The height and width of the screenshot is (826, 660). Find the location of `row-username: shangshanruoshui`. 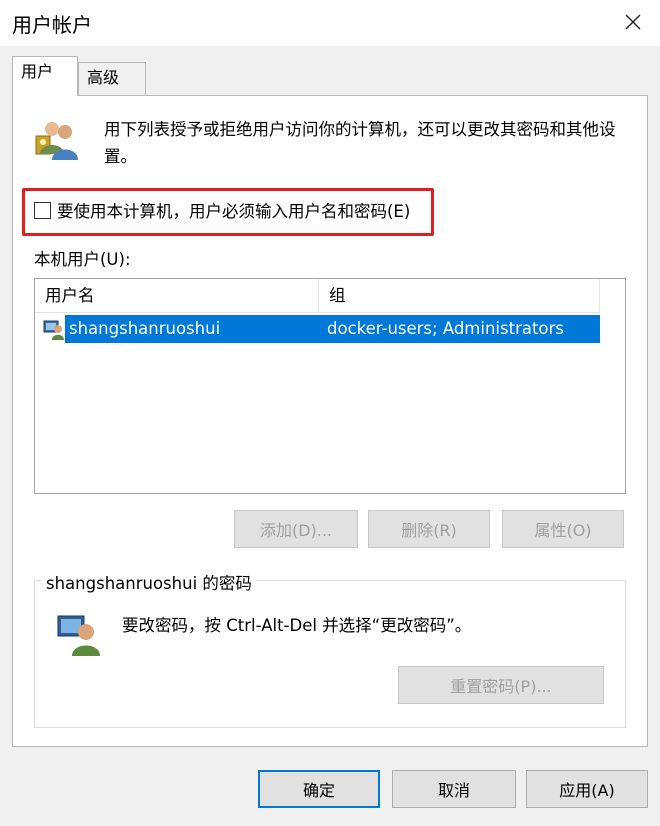

row-username: shangshanruoshui is located at coordinates (192, 329).